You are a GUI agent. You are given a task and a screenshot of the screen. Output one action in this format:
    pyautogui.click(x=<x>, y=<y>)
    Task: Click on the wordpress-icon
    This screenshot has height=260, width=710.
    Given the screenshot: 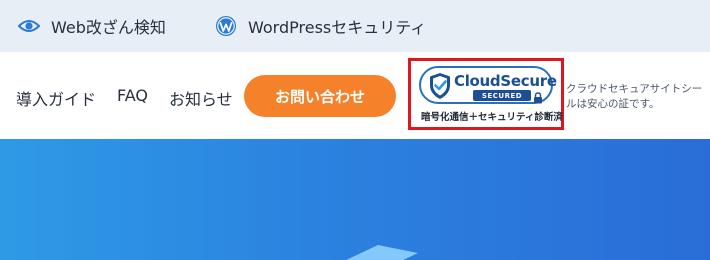 What is the action you would take?
    pyautogui.click(x=226, y=26)
    